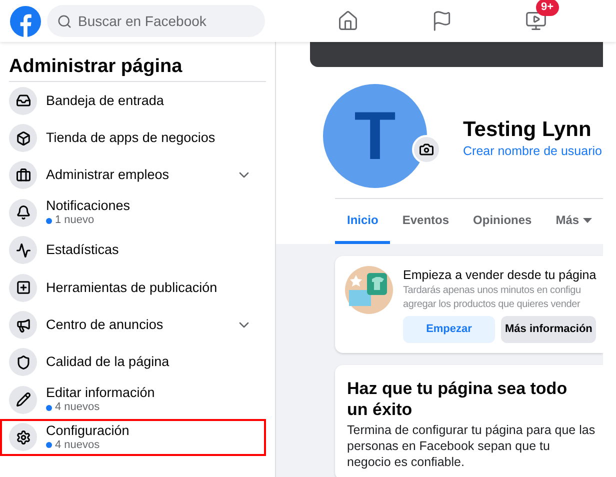  Describe the element at coordinates (163, 21) in the screenshot. I see `search-field: Buscar en Facebook` at that location.